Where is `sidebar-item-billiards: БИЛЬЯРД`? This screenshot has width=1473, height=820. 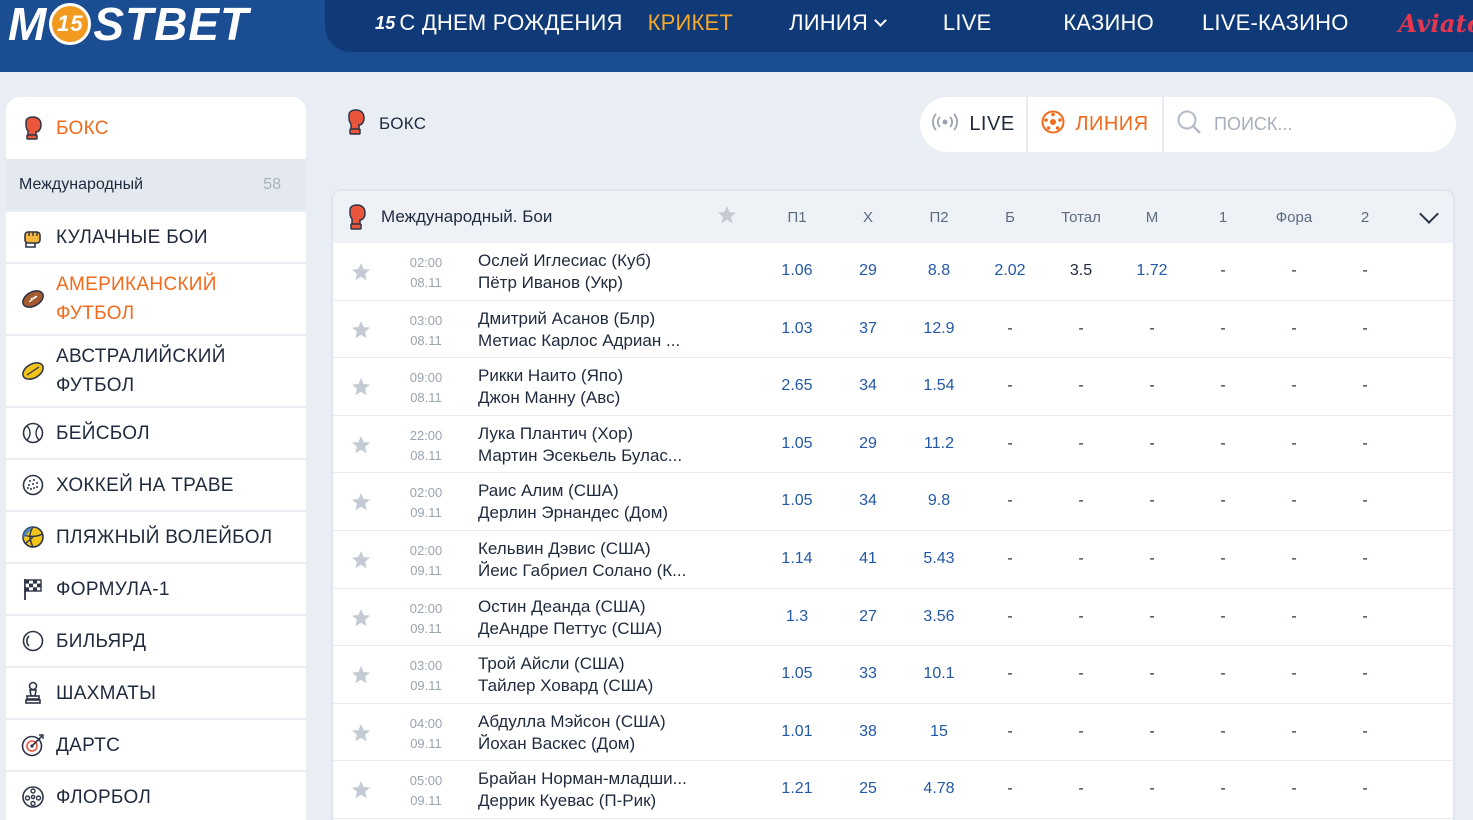
sidebar-item-billiards: БИЛЬЯРД is located at coordinates (156, 642).